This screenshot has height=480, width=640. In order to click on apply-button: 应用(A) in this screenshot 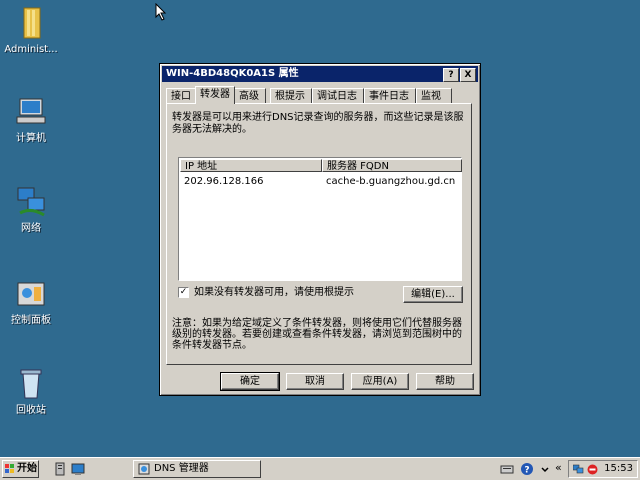, I will do `click(380, 381)`.